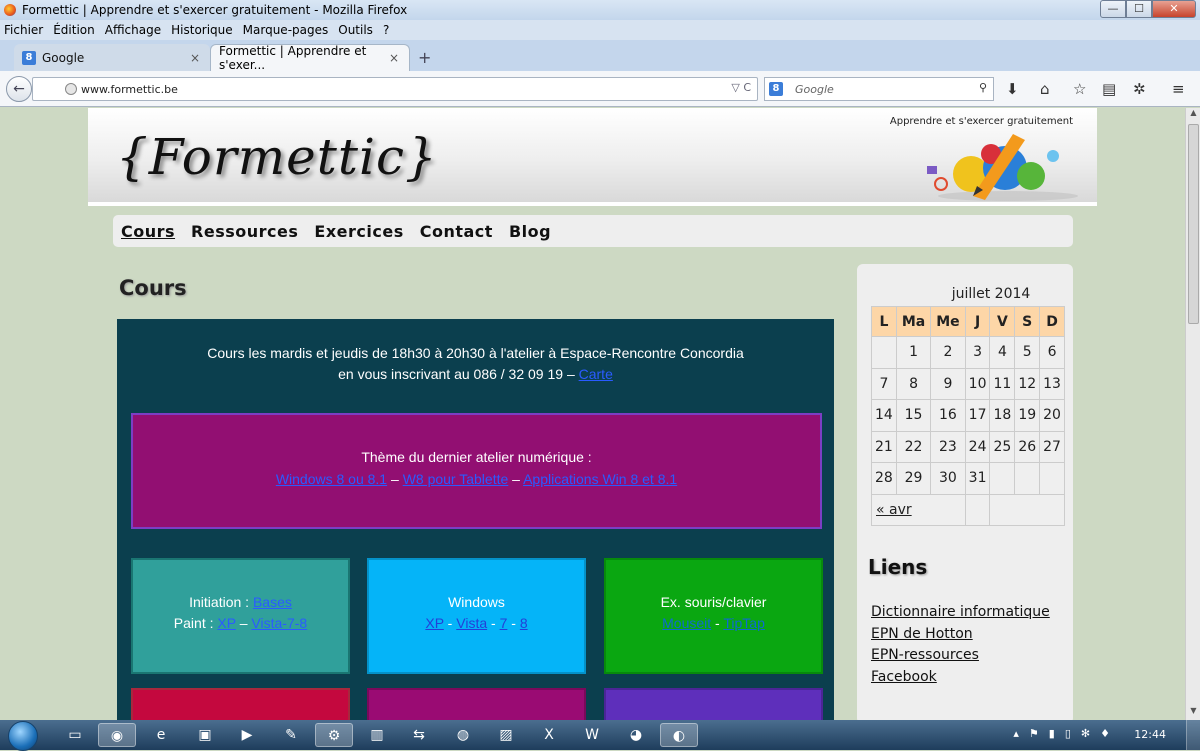 Image resolution: width=1200 pixels, height=751 pixels. What do you see at coordinates (983, 87) in the screenshot?
I see `search-icon: ⚲` at bounding box center [983, 87].